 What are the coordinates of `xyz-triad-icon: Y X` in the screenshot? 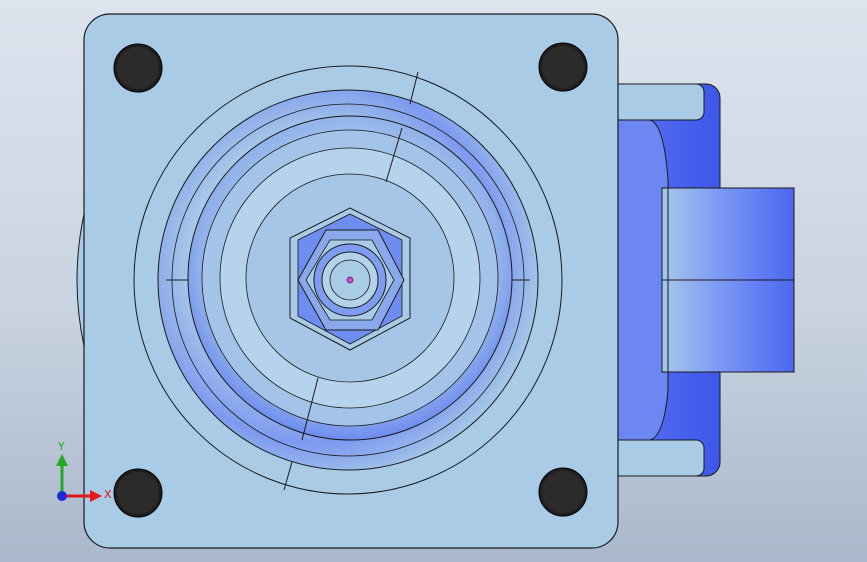 It's located at (84, 471).